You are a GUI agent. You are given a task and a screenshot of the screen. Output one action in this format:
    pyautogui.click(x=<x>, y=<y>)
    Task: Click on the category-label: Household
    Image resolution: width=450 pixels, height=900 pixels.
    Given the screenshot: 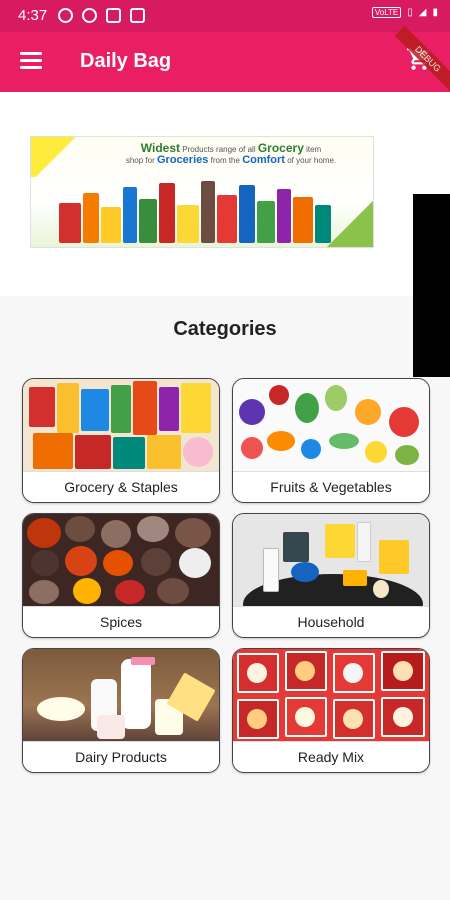 What is the action you would take?
    pyautogui.click(x=331, y=621)
    